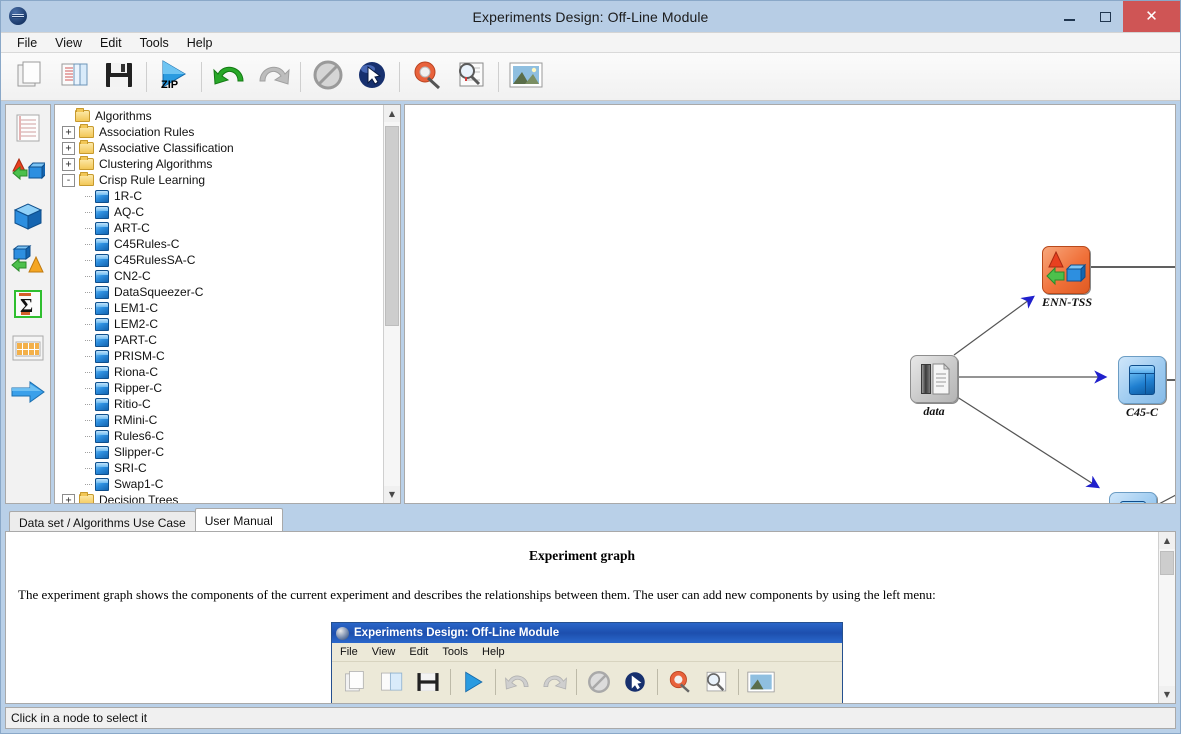  I want to click on new-experiment-button, so click(31, 77).